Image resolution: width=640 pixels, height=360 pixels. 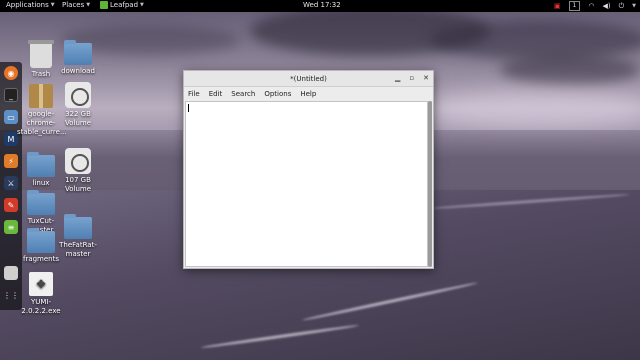 What do you see at coordinates (41, 284) in the screenshot?
I see `exe-icon: ❖` at bounding box center [41, 284].